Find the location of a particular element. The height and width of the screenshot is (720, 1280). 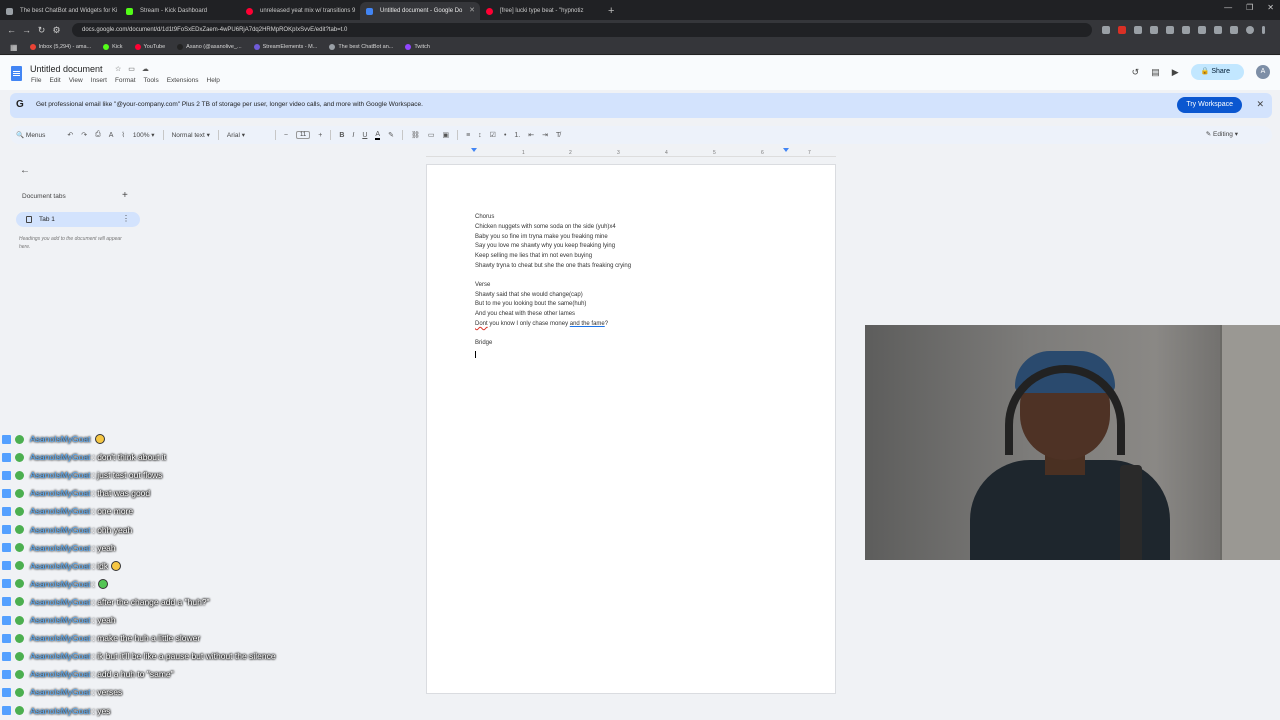

numbered-list-icon: 1. is located at coordinates (517, 135).